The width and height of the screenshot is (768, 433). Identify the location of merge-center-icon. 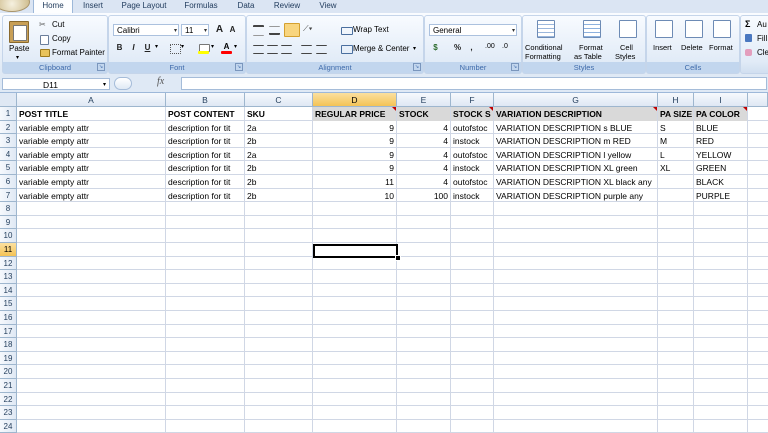
(347, 49).